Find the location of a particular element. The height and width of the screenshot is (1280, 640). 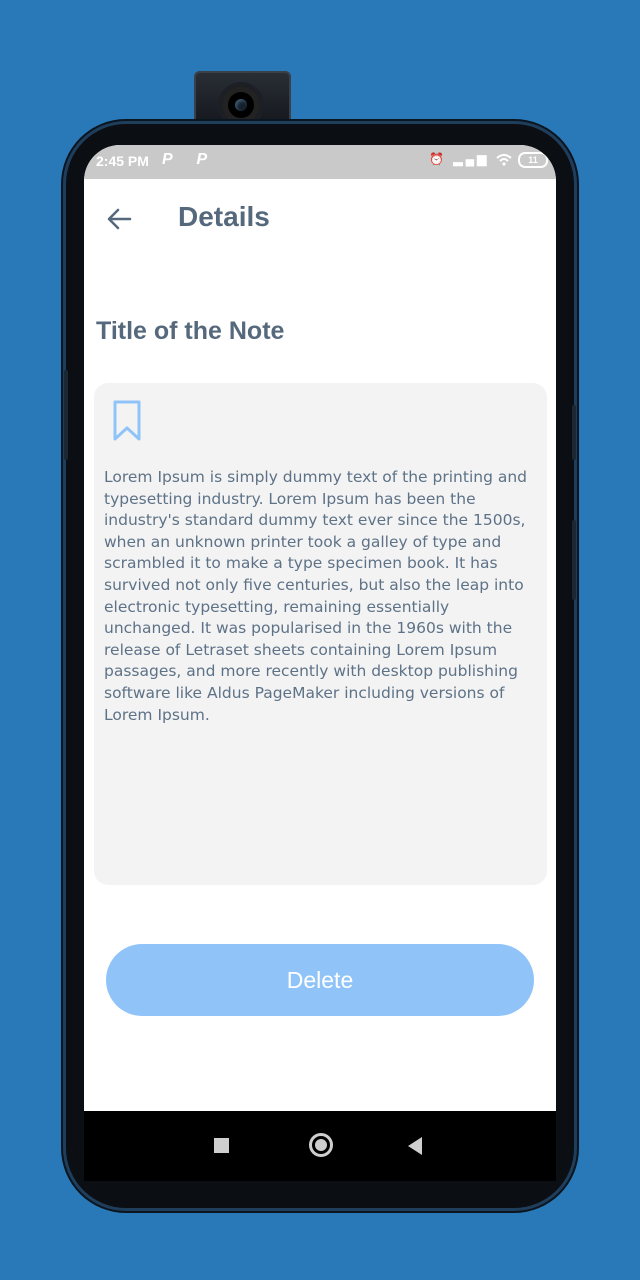

alarm-icon: ⏰ is located at coordinates (438, 159).